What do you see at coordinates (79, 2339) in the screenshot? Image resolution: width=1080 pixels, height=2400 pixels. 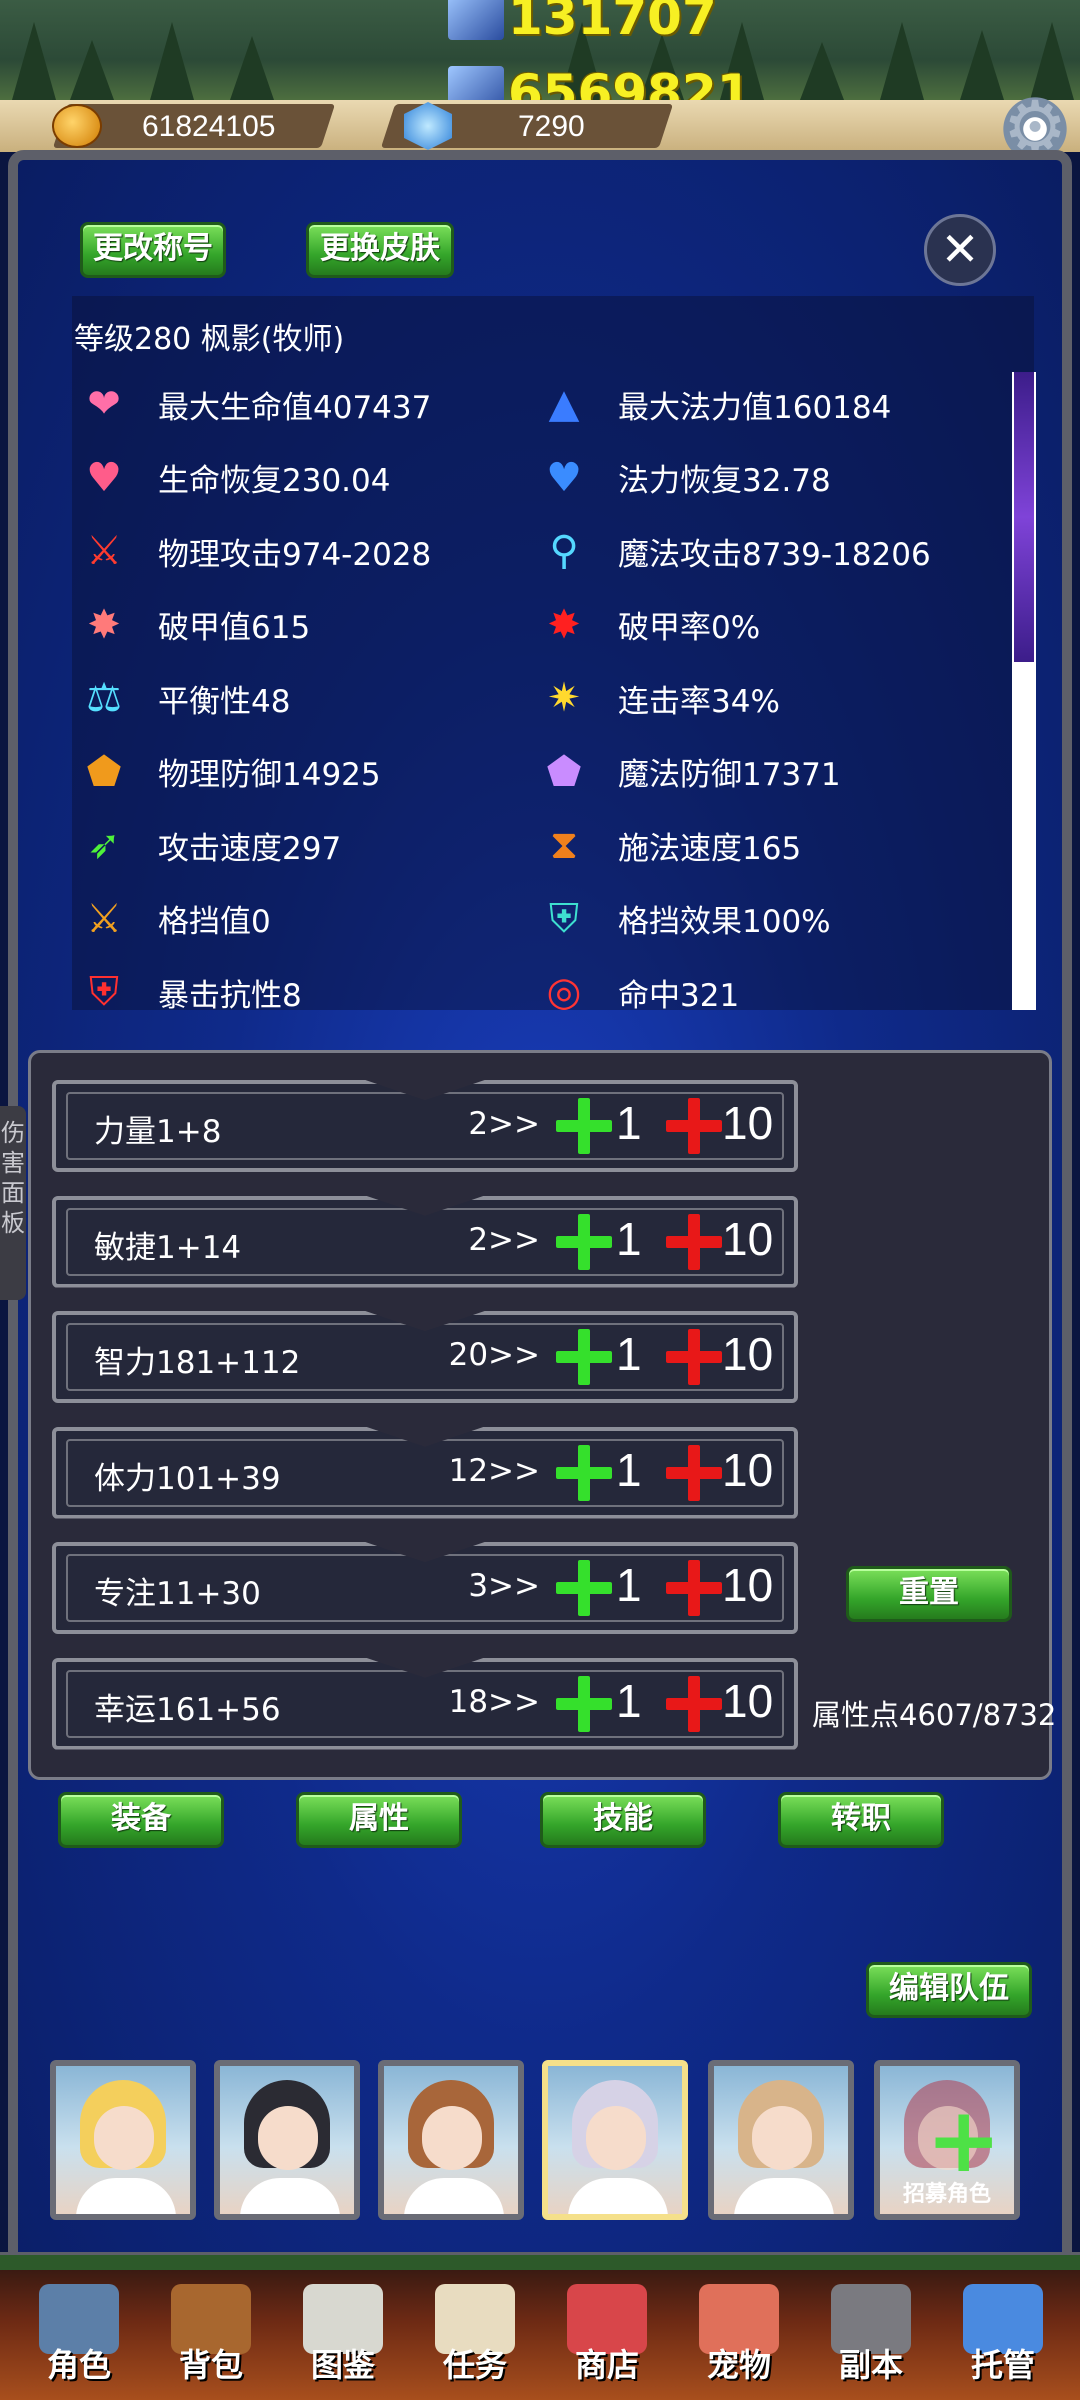 I see `nav-knight-helmet: 角色` at bounding box center [79, 2339].